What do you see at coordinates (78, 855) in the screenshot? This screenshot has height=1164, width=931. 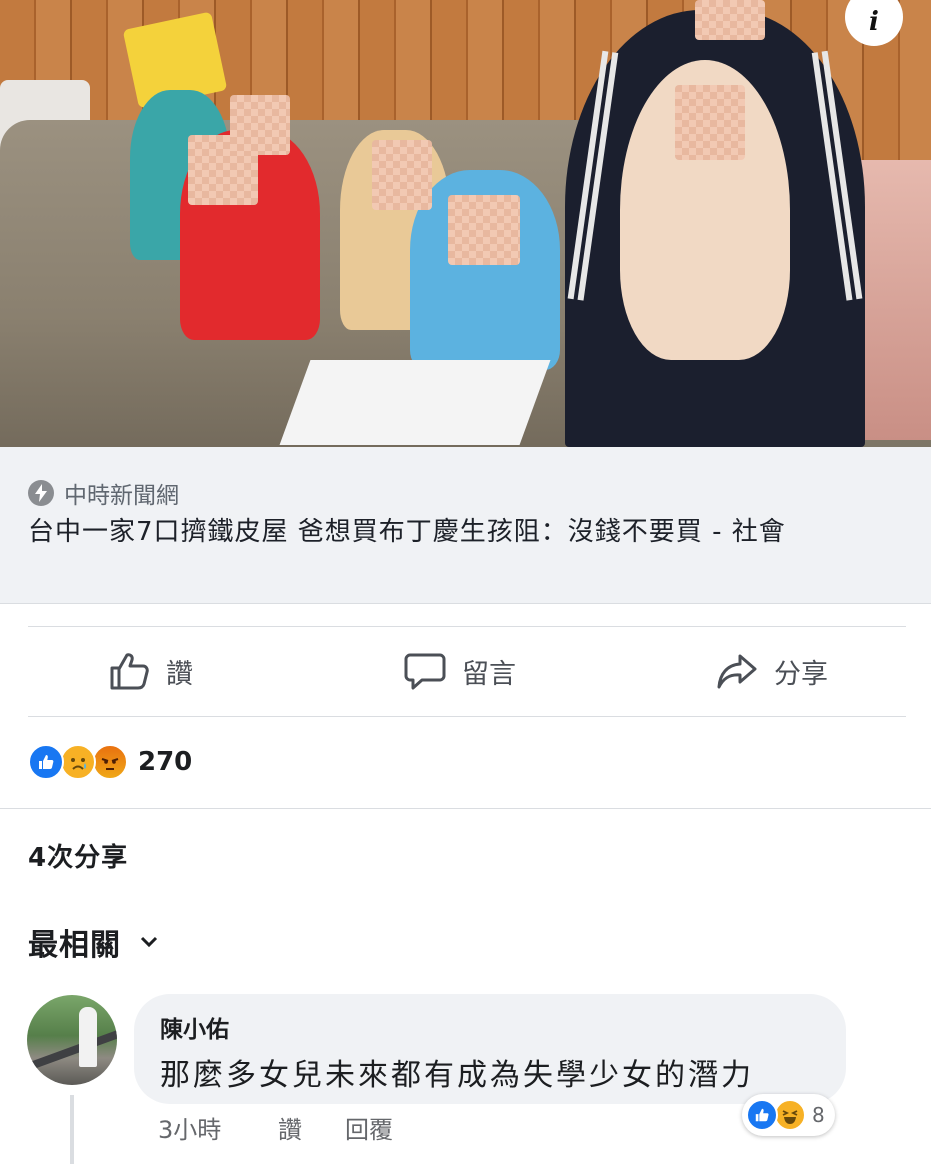 I see `share-count: 4次分享` at bounding box center [78, 855].